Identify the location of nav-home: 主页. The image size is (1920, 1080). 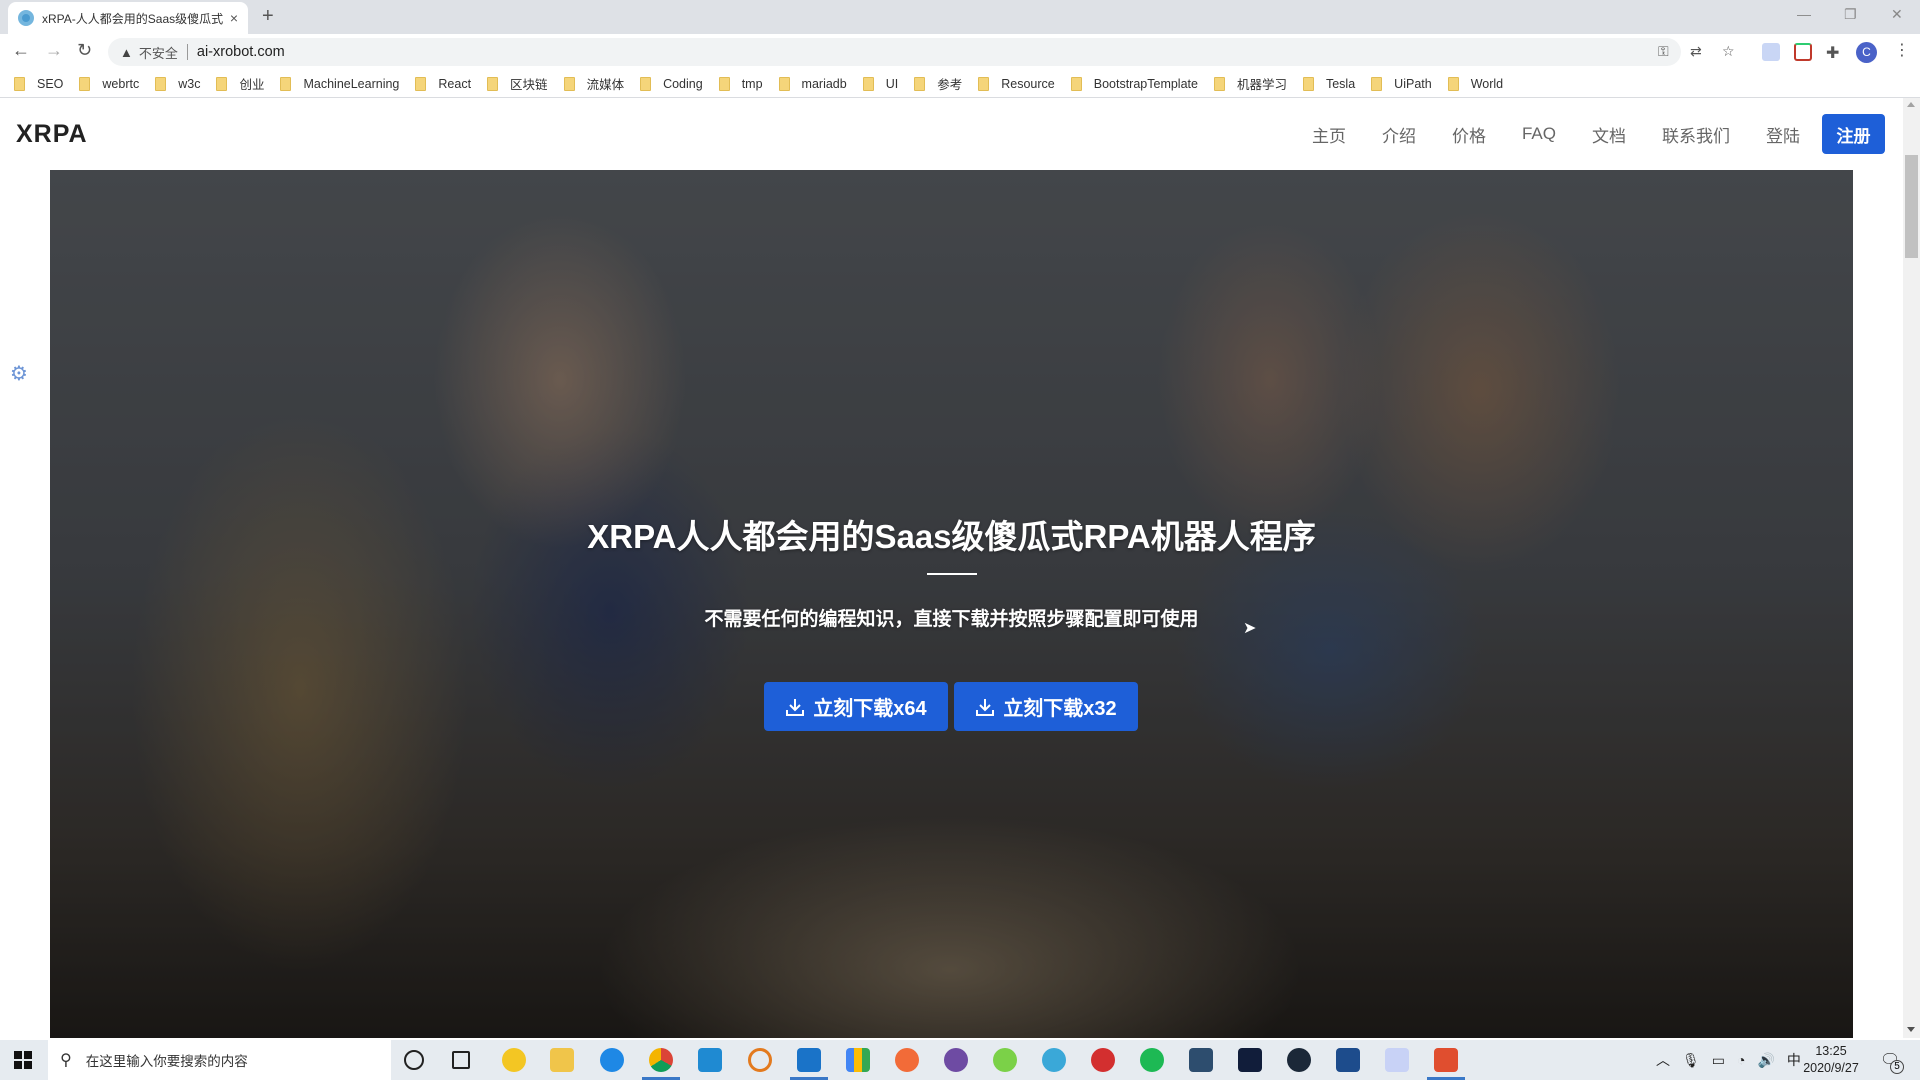
(1329, 134).